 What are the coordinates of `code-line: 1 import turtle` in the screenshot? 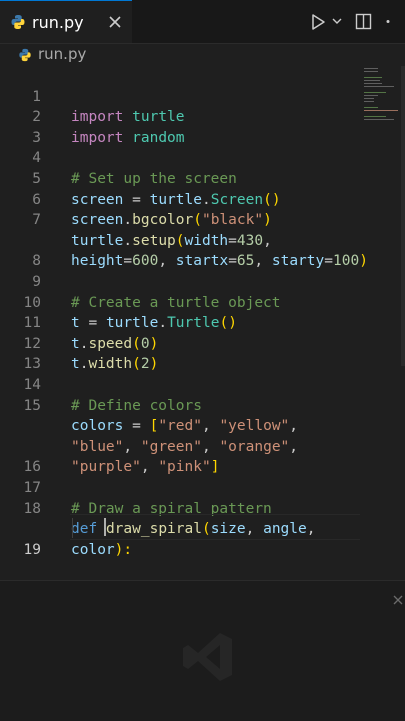 It's located at (180, 96).